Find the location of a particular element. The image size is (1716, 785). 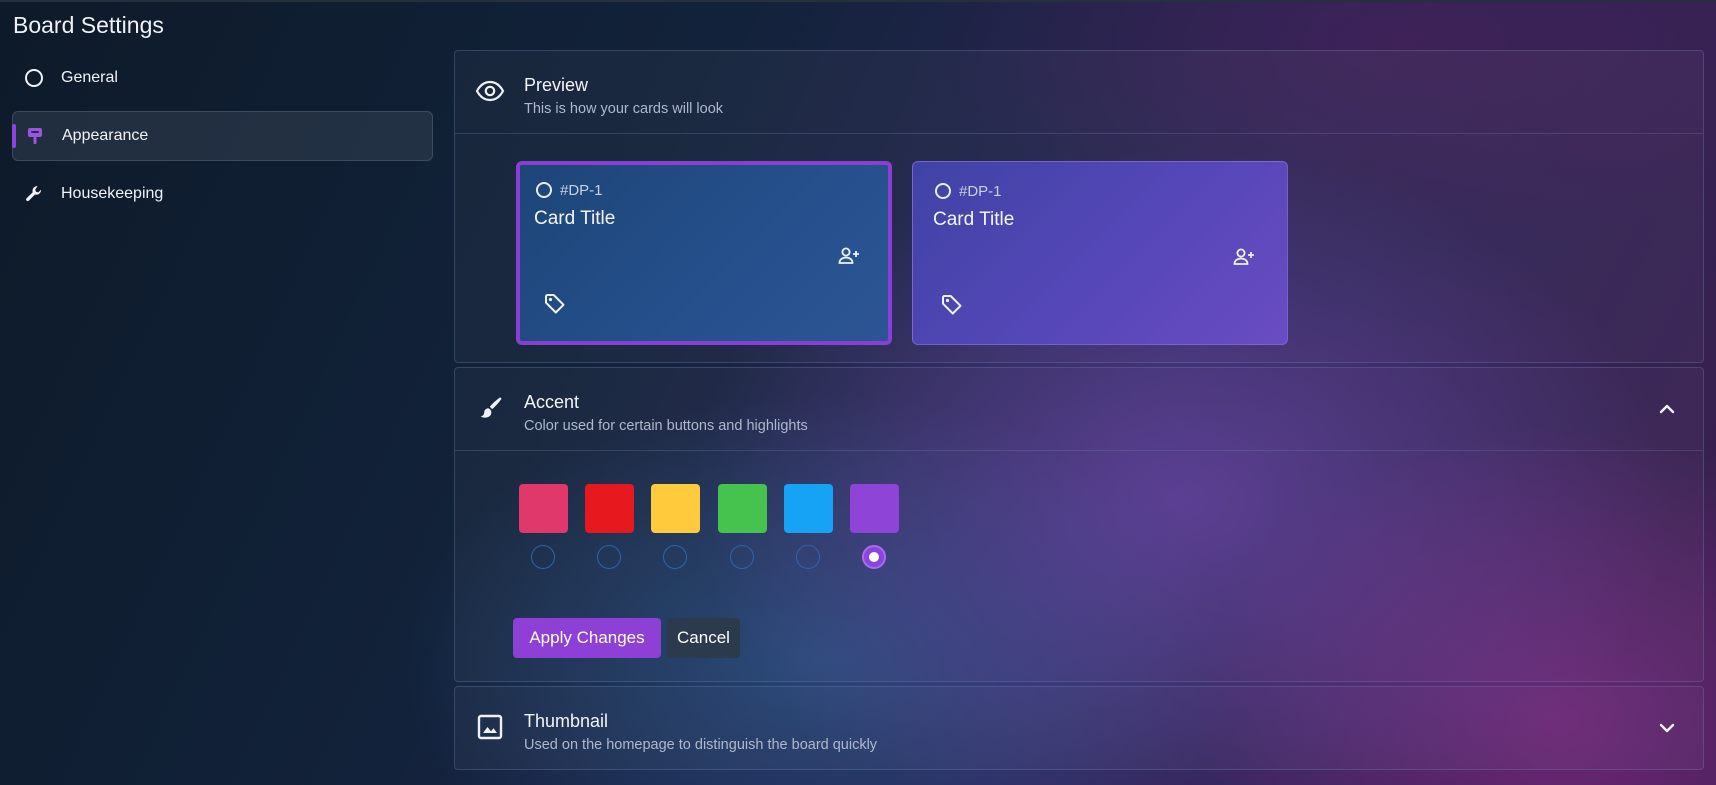

sidebar-item-label: Appearance is located at coordinates (105, 135).